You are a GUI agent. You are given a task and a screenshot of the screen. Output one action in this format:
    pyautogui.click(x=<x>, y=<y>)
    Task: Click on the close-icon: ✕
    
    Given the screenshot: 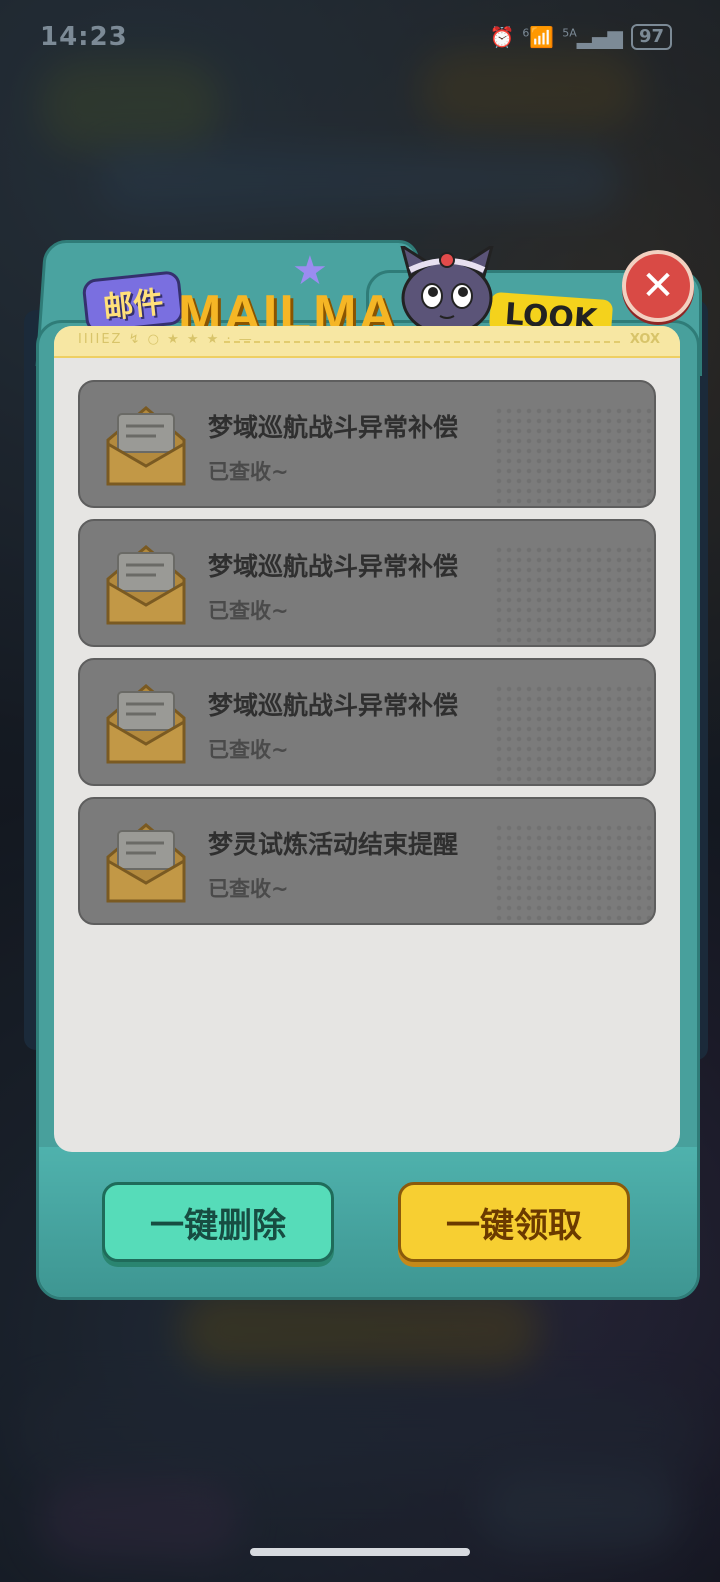 What is the action you would take?
    pyautogui.click(x=658, y=286)
    